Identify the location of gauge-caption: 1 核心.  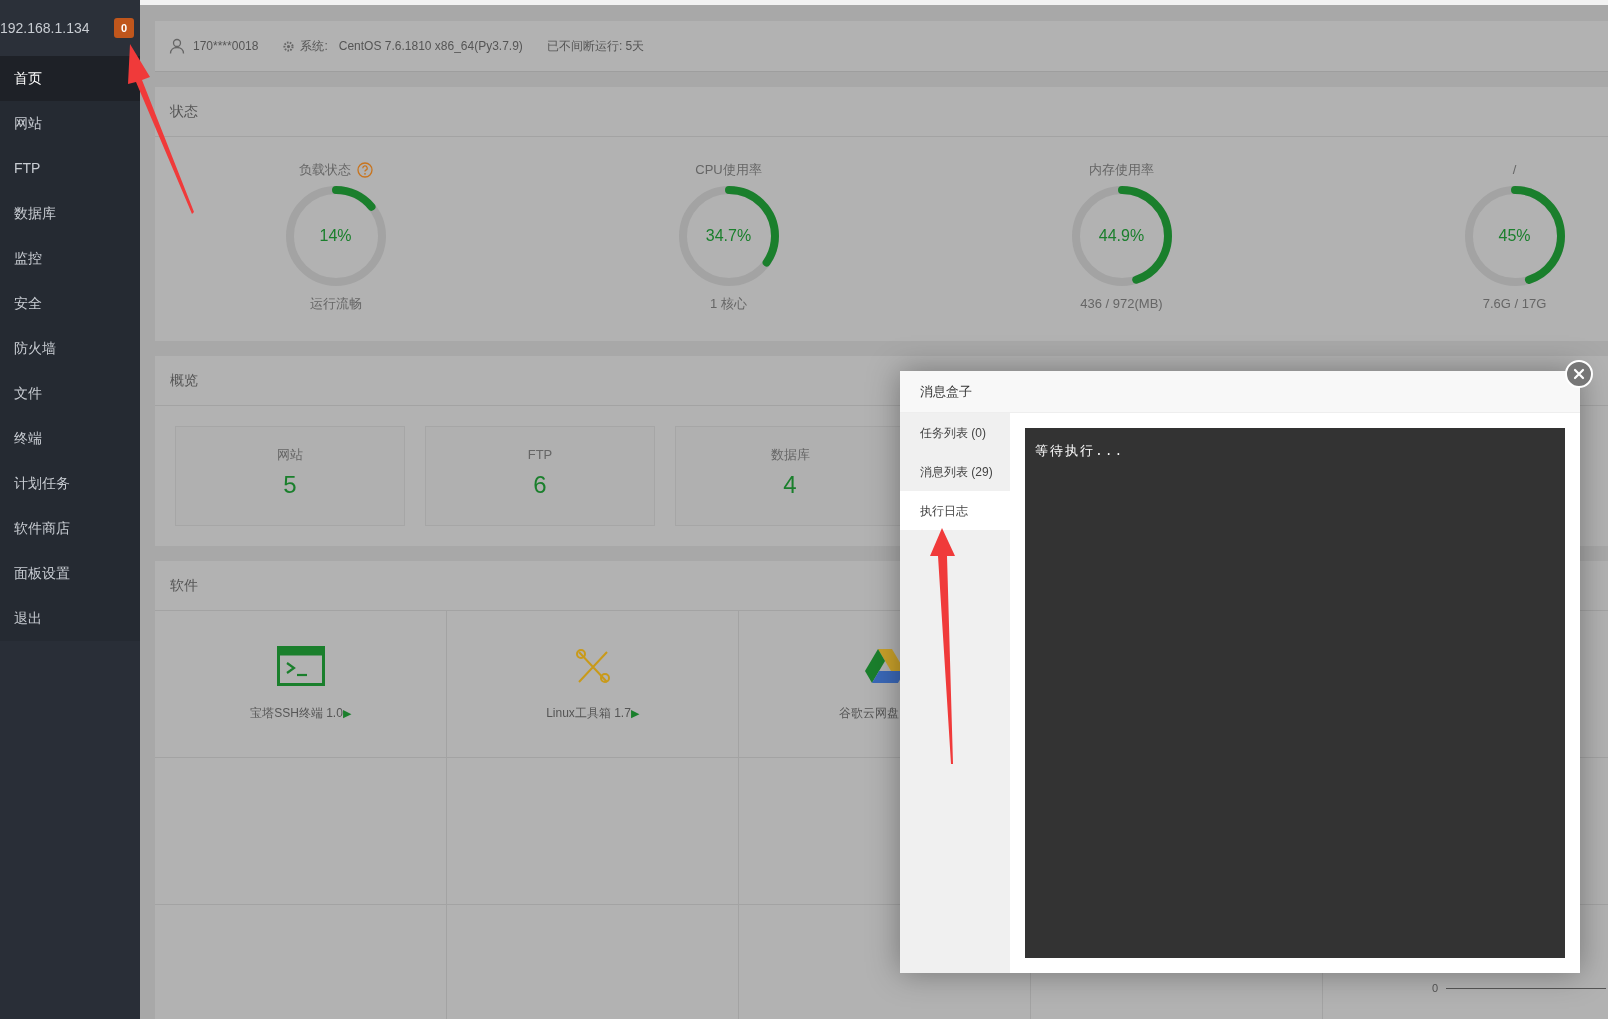
(728, 304).